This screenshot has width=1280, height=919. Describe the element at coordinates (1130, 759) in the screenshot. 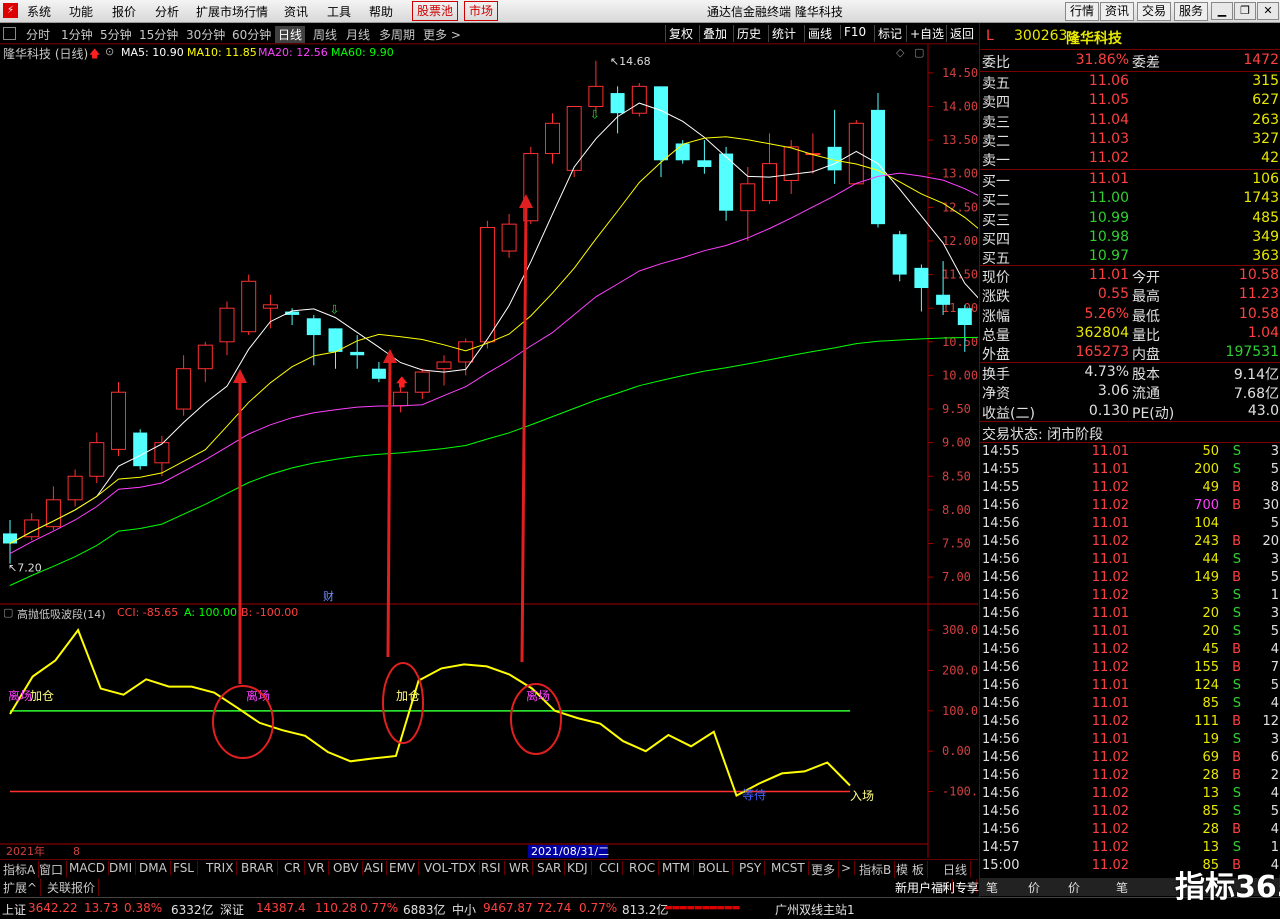

I see `tick-row: 14:56 11.02 69 B 6` at that location.